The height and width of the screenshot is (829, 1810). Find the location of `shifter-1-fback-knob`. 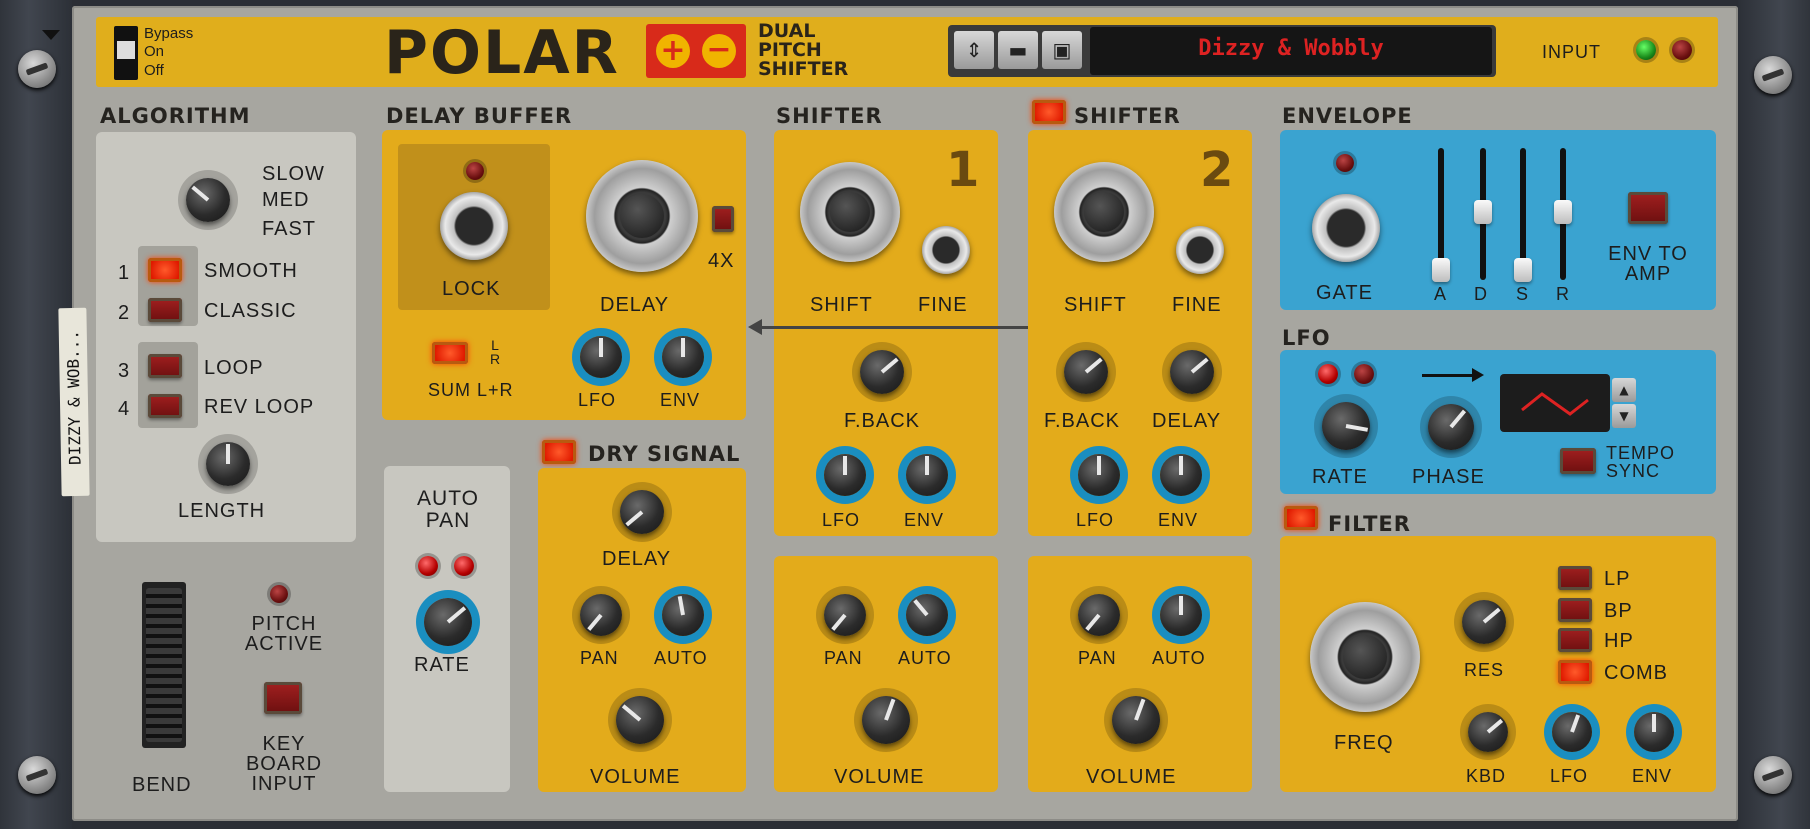

shifter-1-fback-knob is located at coordinates (882, 372).